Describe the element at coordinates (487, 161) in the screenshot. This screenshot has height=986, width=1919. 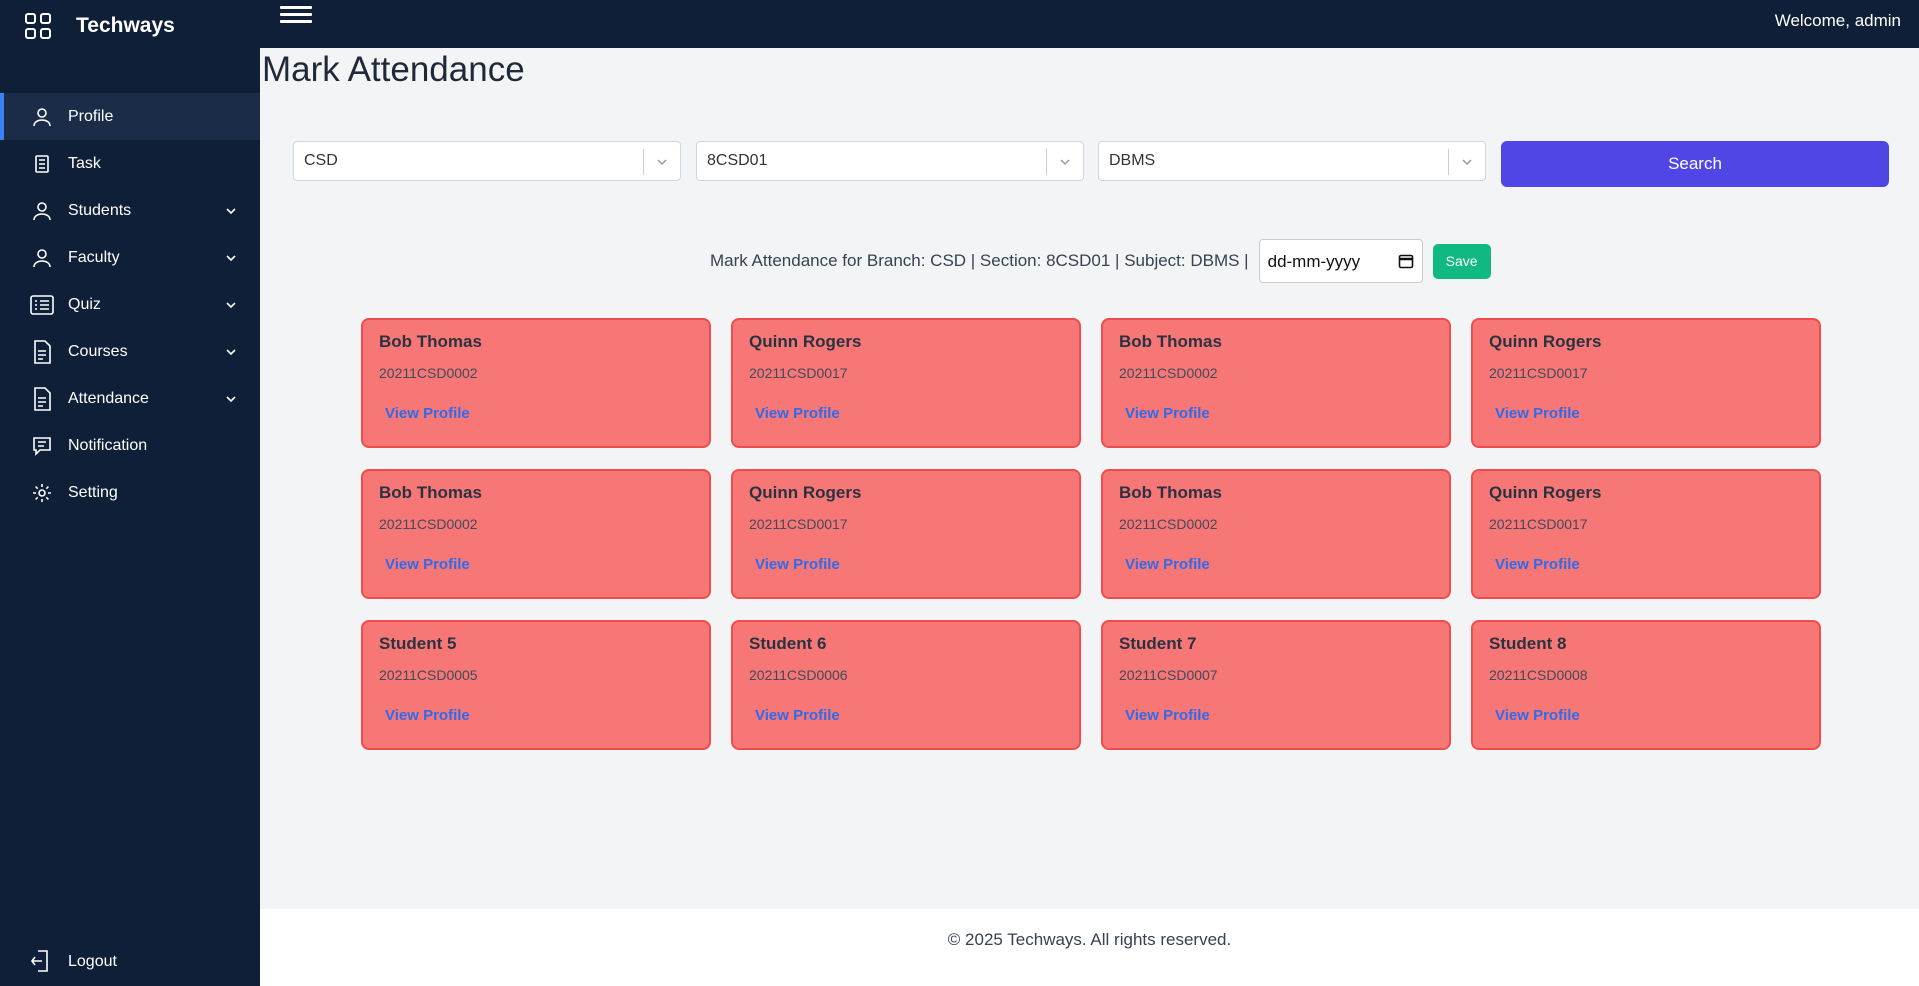
I see `branch-select: CSD` at that location.